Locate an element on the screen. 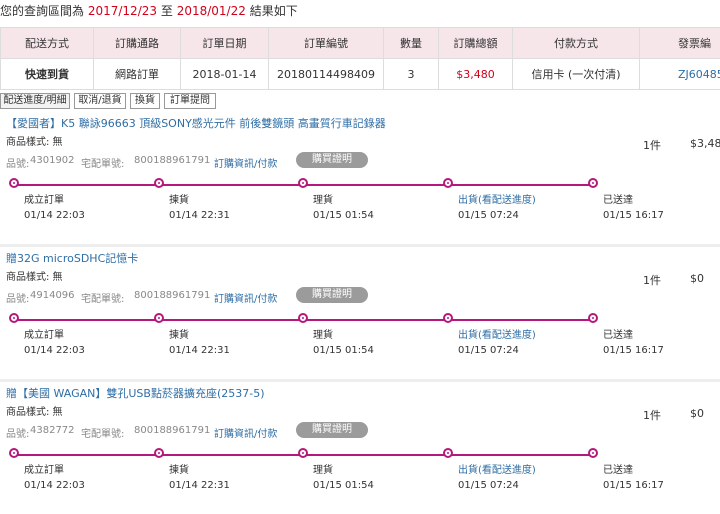  header-order-no: 訂單編號 is located at coordinates (326, 43).